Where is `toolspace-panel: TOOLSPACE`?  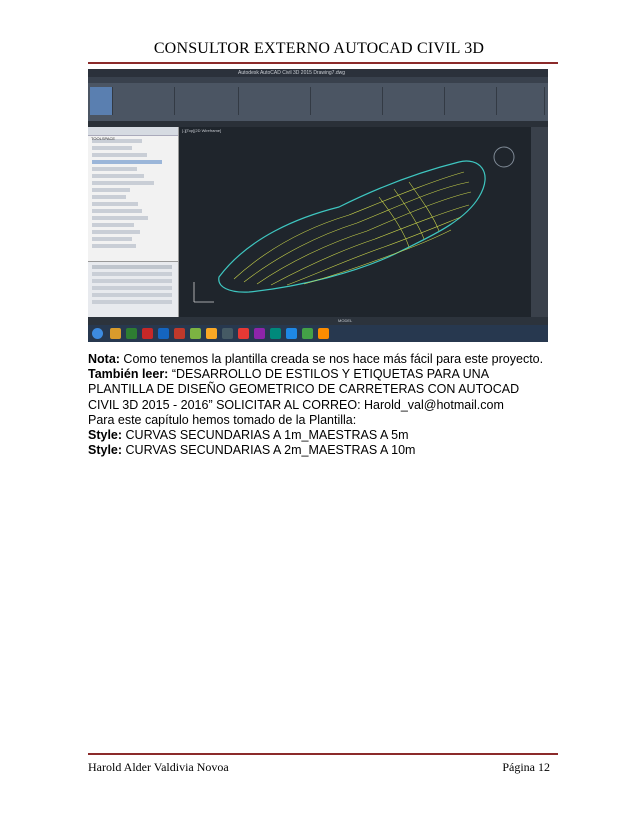
toolspace-panel: TOOLSPACE is located at coordinates (133, 222).